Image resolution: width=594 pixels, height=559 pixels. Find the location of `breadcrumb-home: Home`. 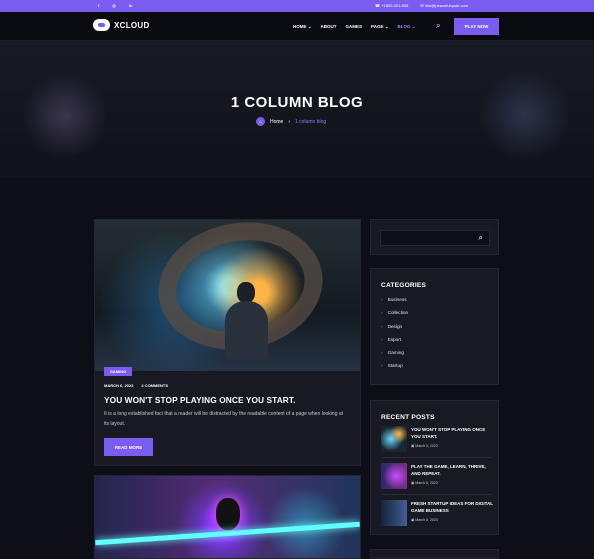

breadcrumb-home: Home is located at coordinates (276, 122).